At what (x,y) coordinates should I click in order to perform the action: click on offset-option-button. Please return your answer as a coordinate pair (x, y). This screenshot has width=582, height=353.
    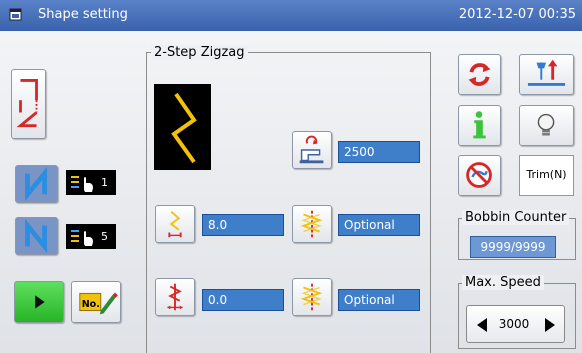
    Looking at the image, I should click on (312, 297).